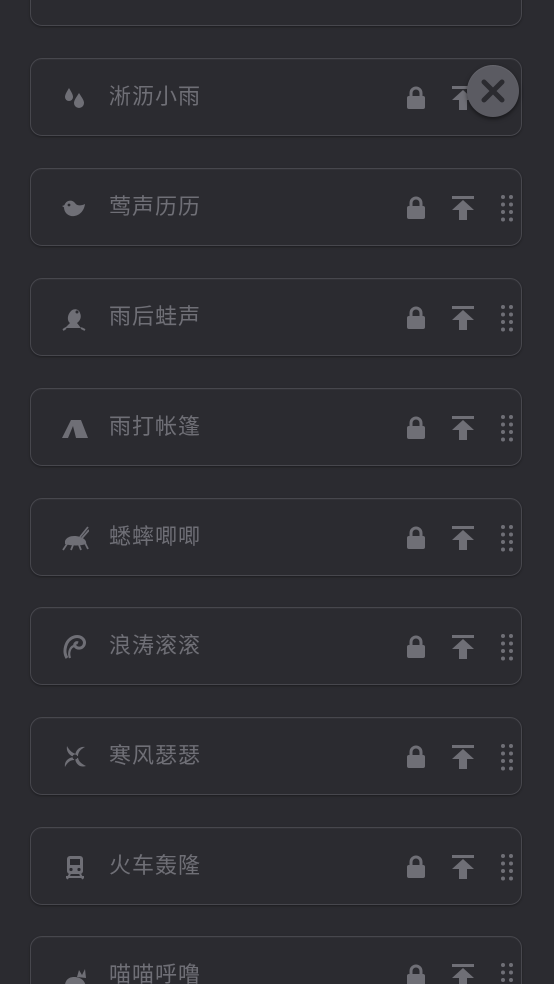 This screenshot has height=984, width=554. I want to click on sound-label: 雨后蛙声, so click(155, 317).